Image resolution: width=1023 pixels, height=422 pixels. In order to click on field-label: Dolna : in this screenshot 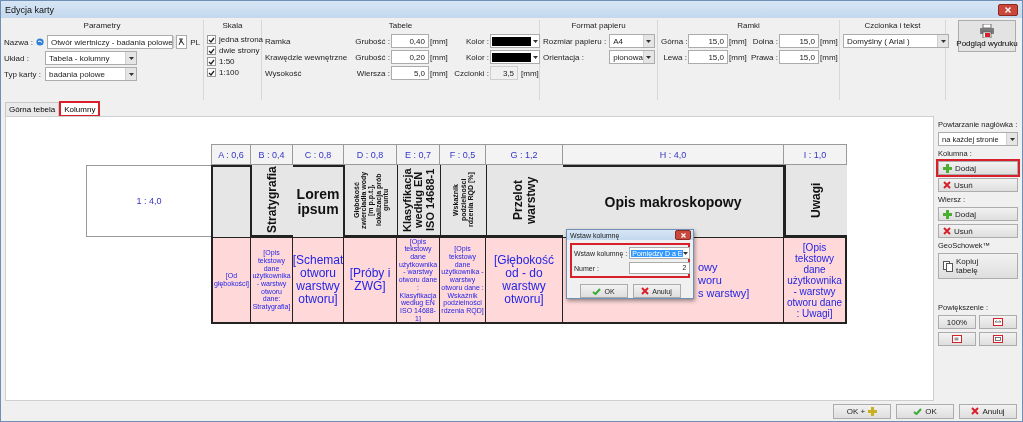, I will do `click(764, 41)`.